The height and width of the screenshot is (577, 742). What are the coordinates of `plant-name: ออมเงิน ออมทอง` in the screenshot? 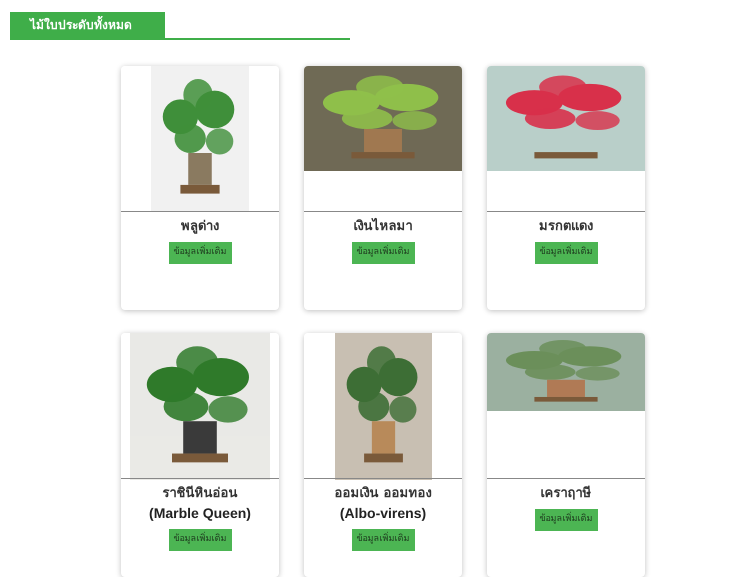 It's located at (383, 494).